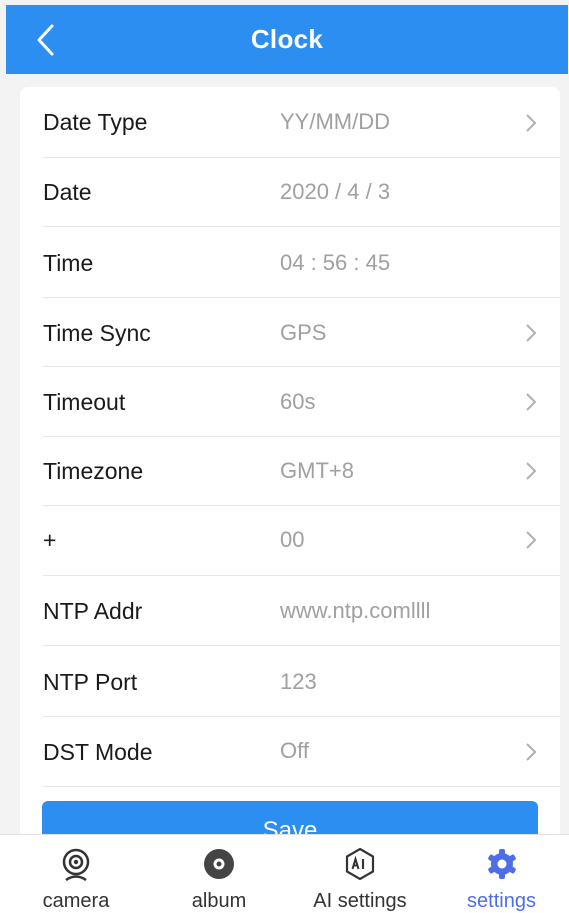 The image size is (569, 913). What do you see at coordinates (97, 333) in the screenshot?
I see `setting-label: Time Sync` at bounding box center [97, 333].